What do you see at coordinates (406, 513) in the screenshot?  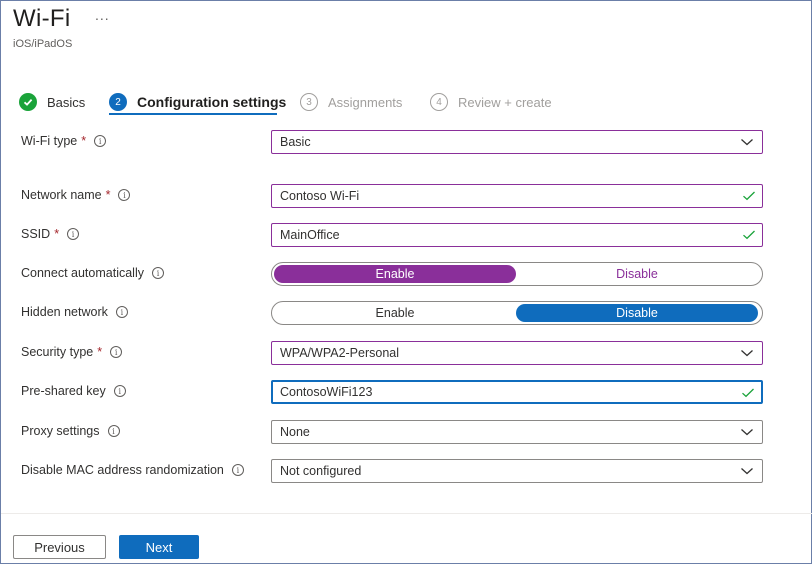 I see `footer-divider` at bounding box center [406, 513].